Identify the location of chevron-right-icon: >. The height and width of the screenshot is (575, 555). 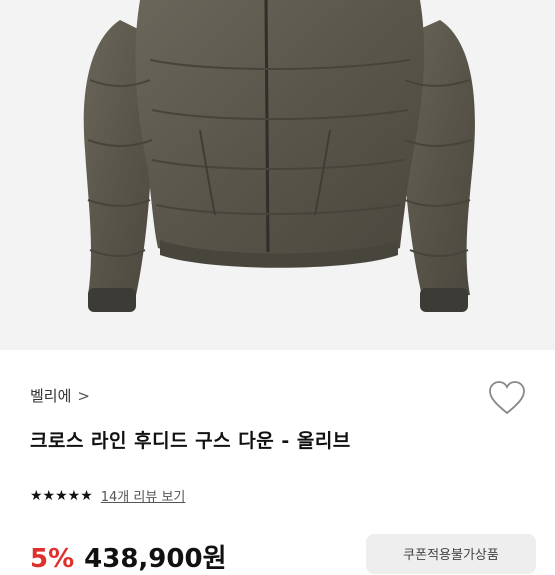
(83, 395).